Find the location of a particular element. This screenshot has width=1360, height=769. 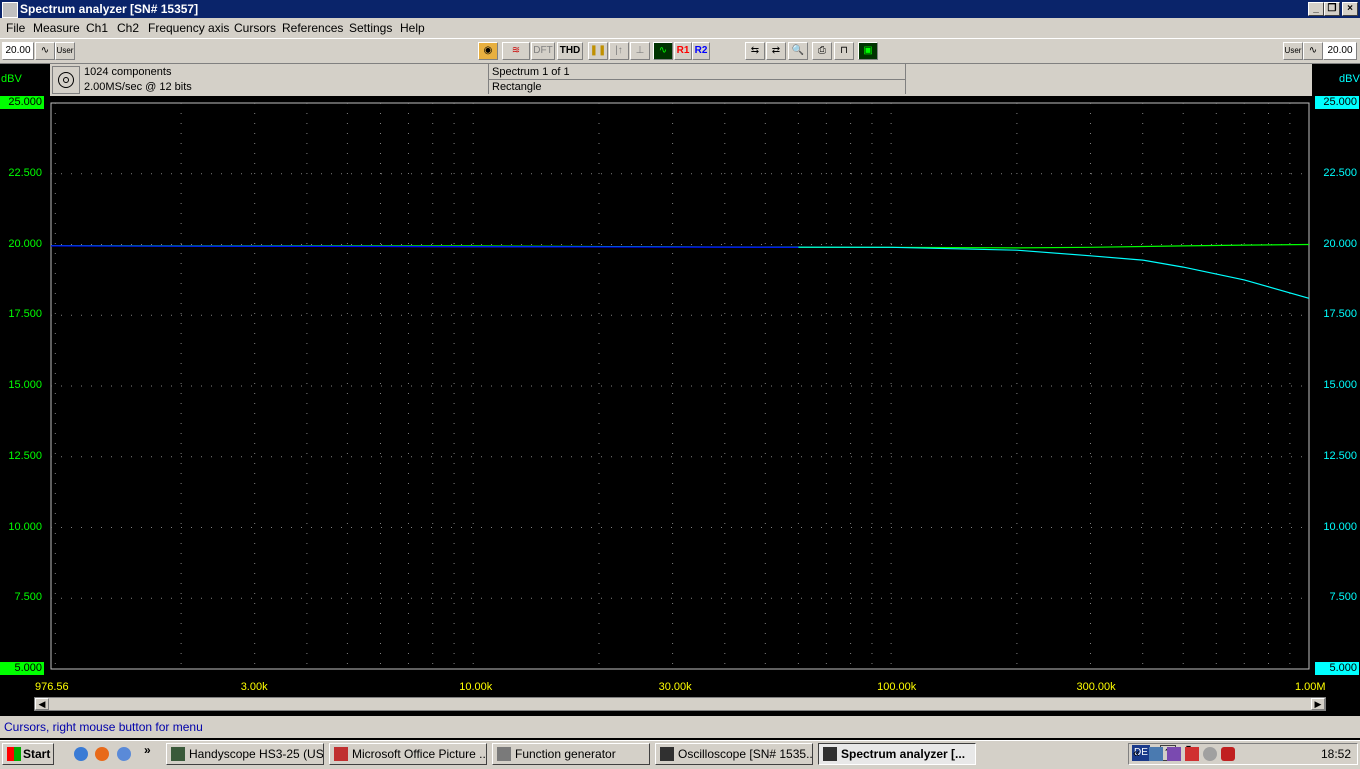

antivirus-icon is located at coordinates (1192, 754).